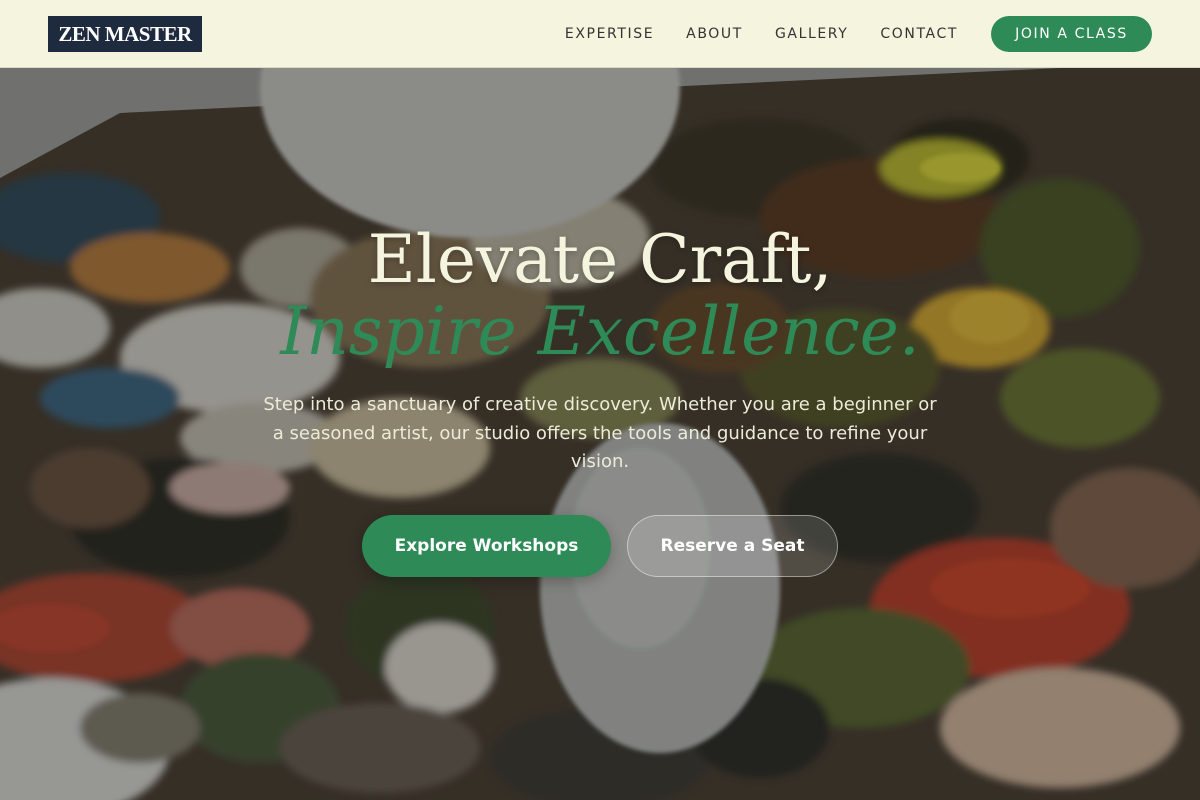  Describe the element at coordinates (714, 34) in the screenshot. I see `nav-link-about: ABOUT` at that location.